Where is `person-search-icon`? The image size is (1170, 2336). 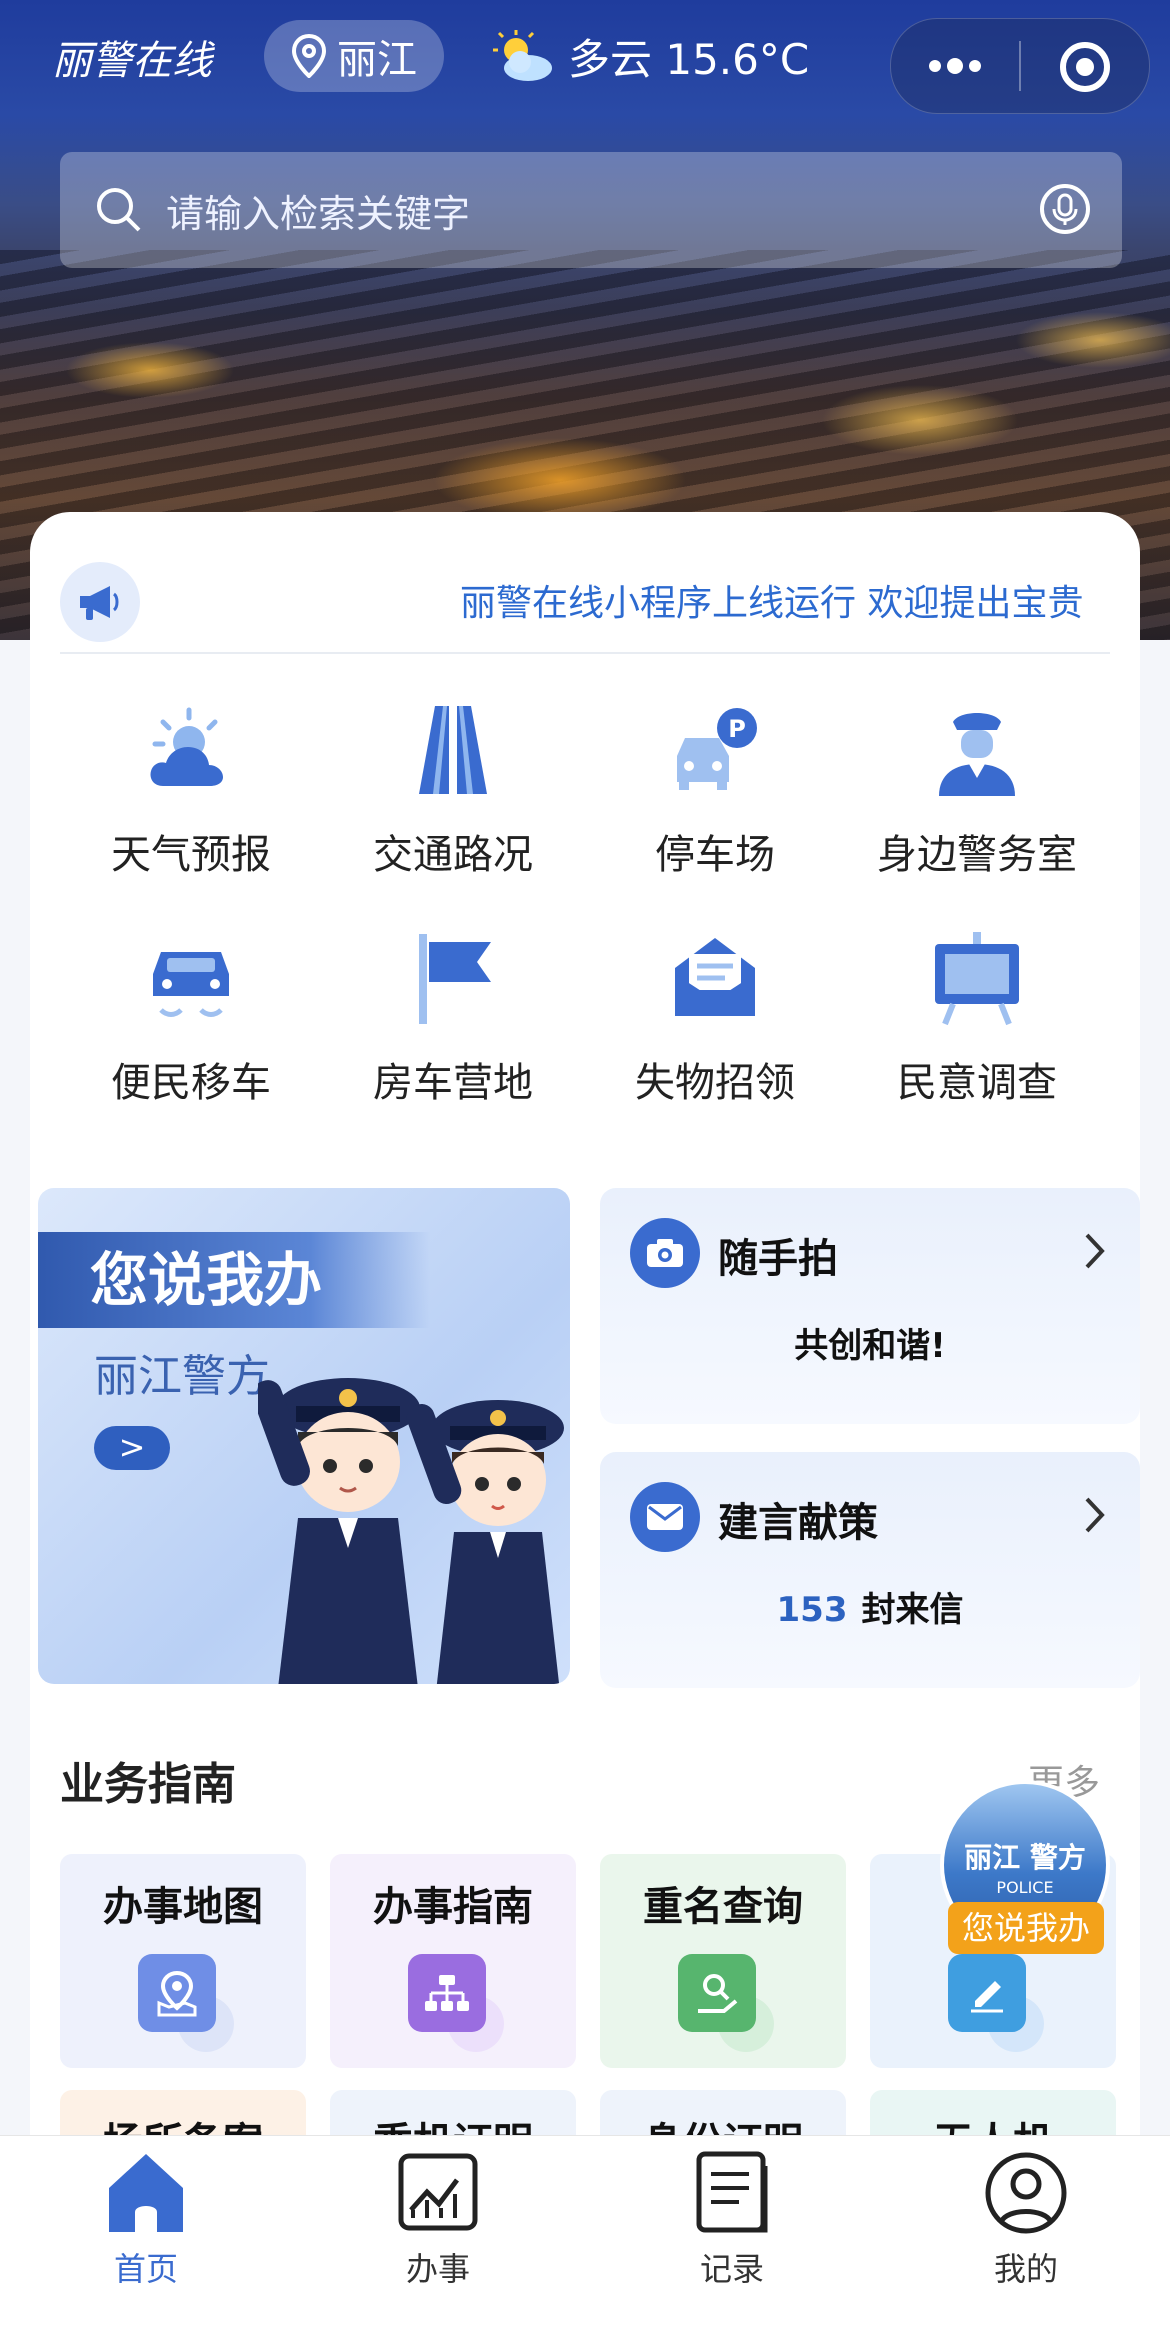 person-search-icon is located at coordinates (717, 1993).